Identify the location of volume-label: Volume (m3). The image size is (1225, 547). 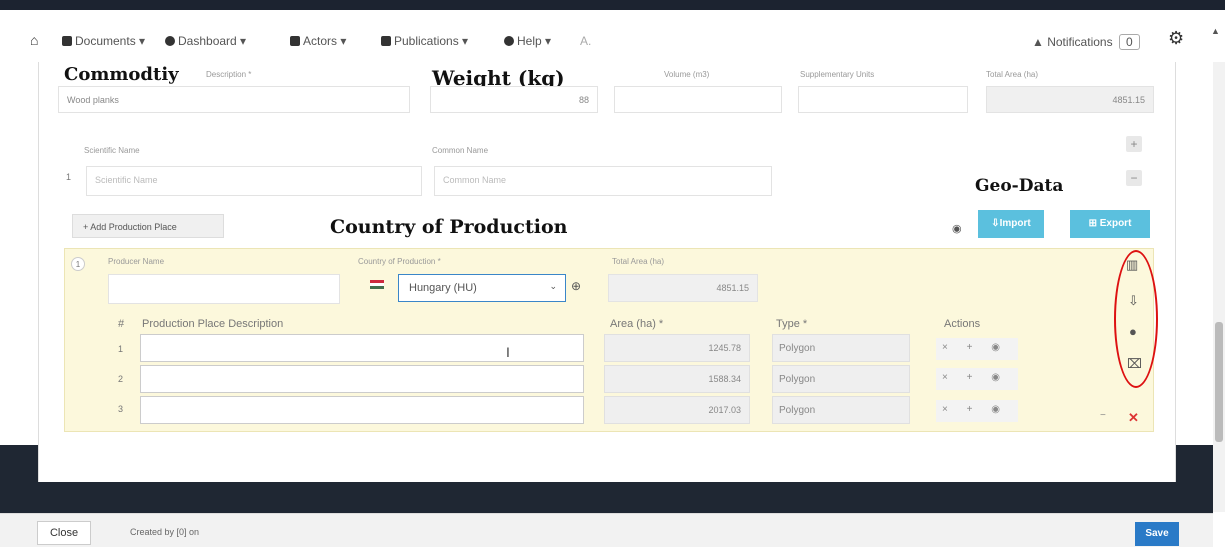
(687, 74).